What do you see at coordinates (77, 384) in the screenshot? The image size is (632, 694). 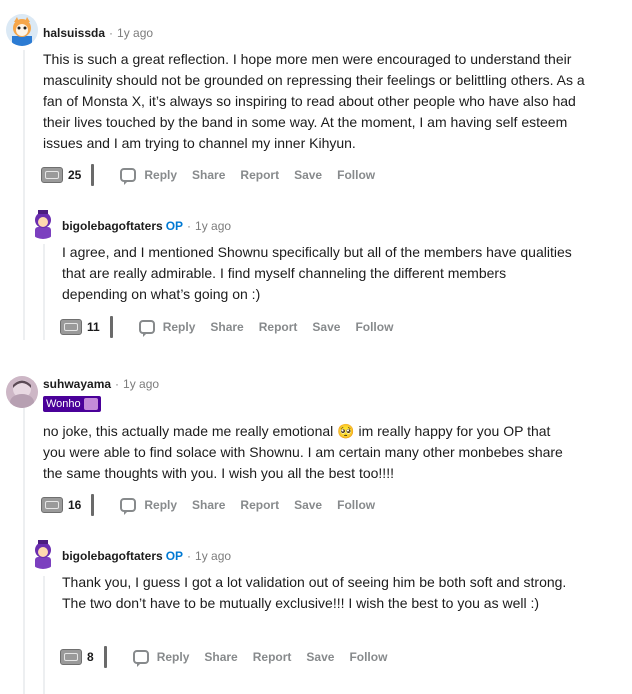 I see `author-name: suhwayama` at bounding box center [77, 384].